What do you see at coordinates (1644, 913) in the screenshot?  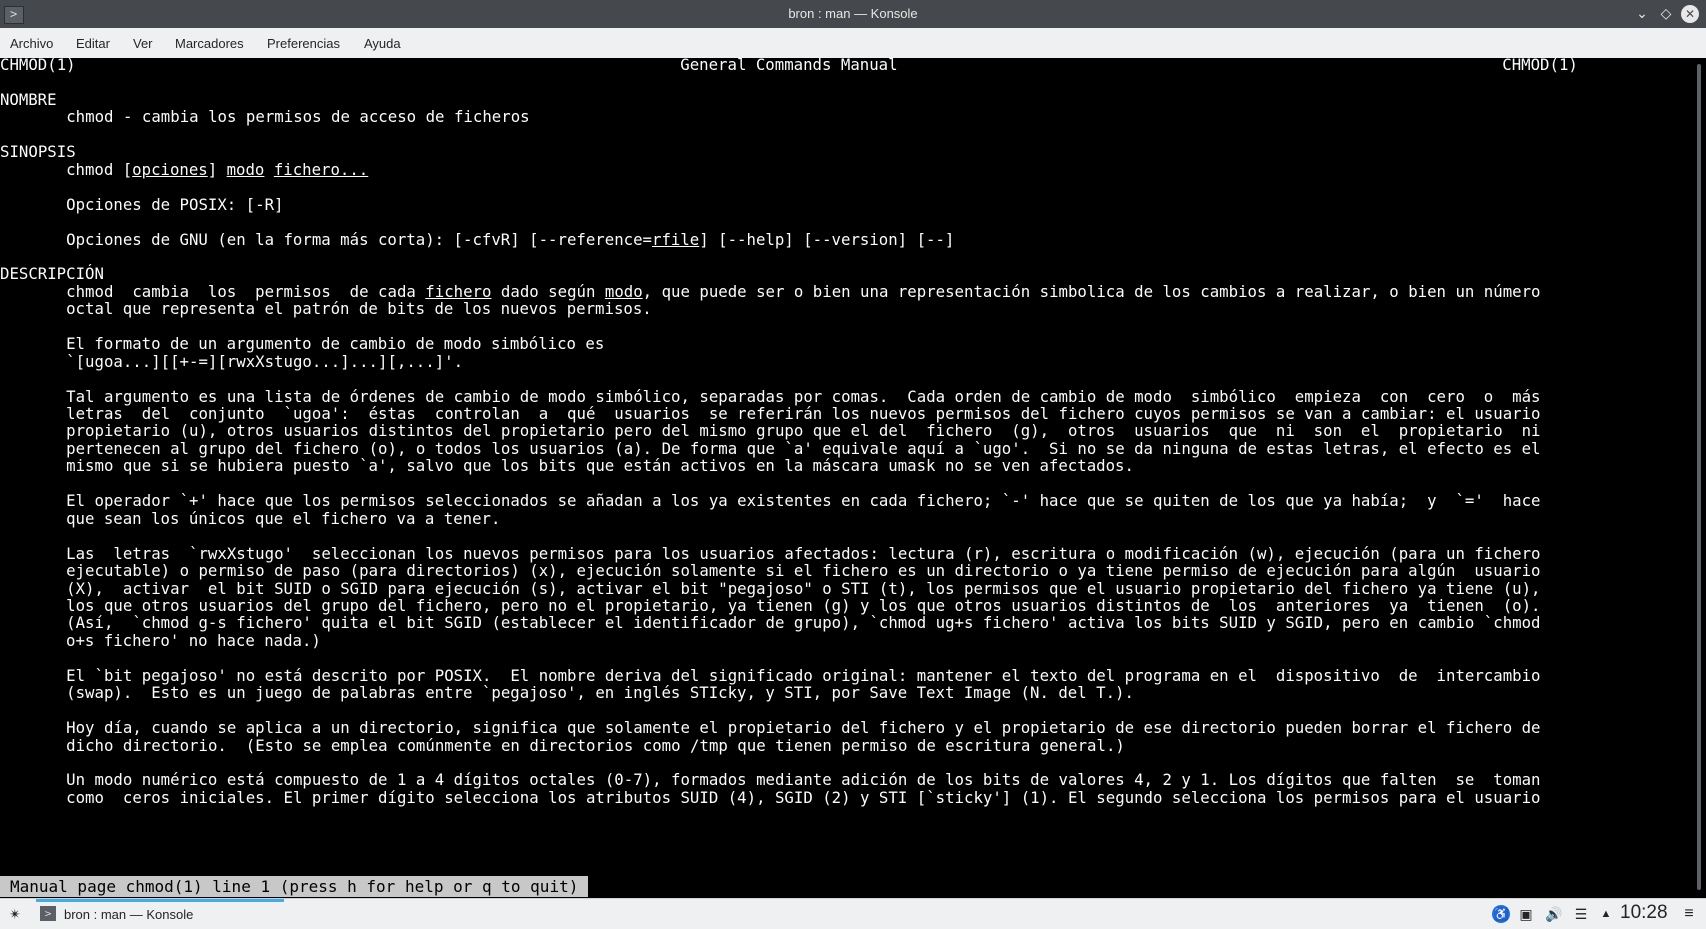 I see `clock: 10:28` at bounding box center [1644, 913].